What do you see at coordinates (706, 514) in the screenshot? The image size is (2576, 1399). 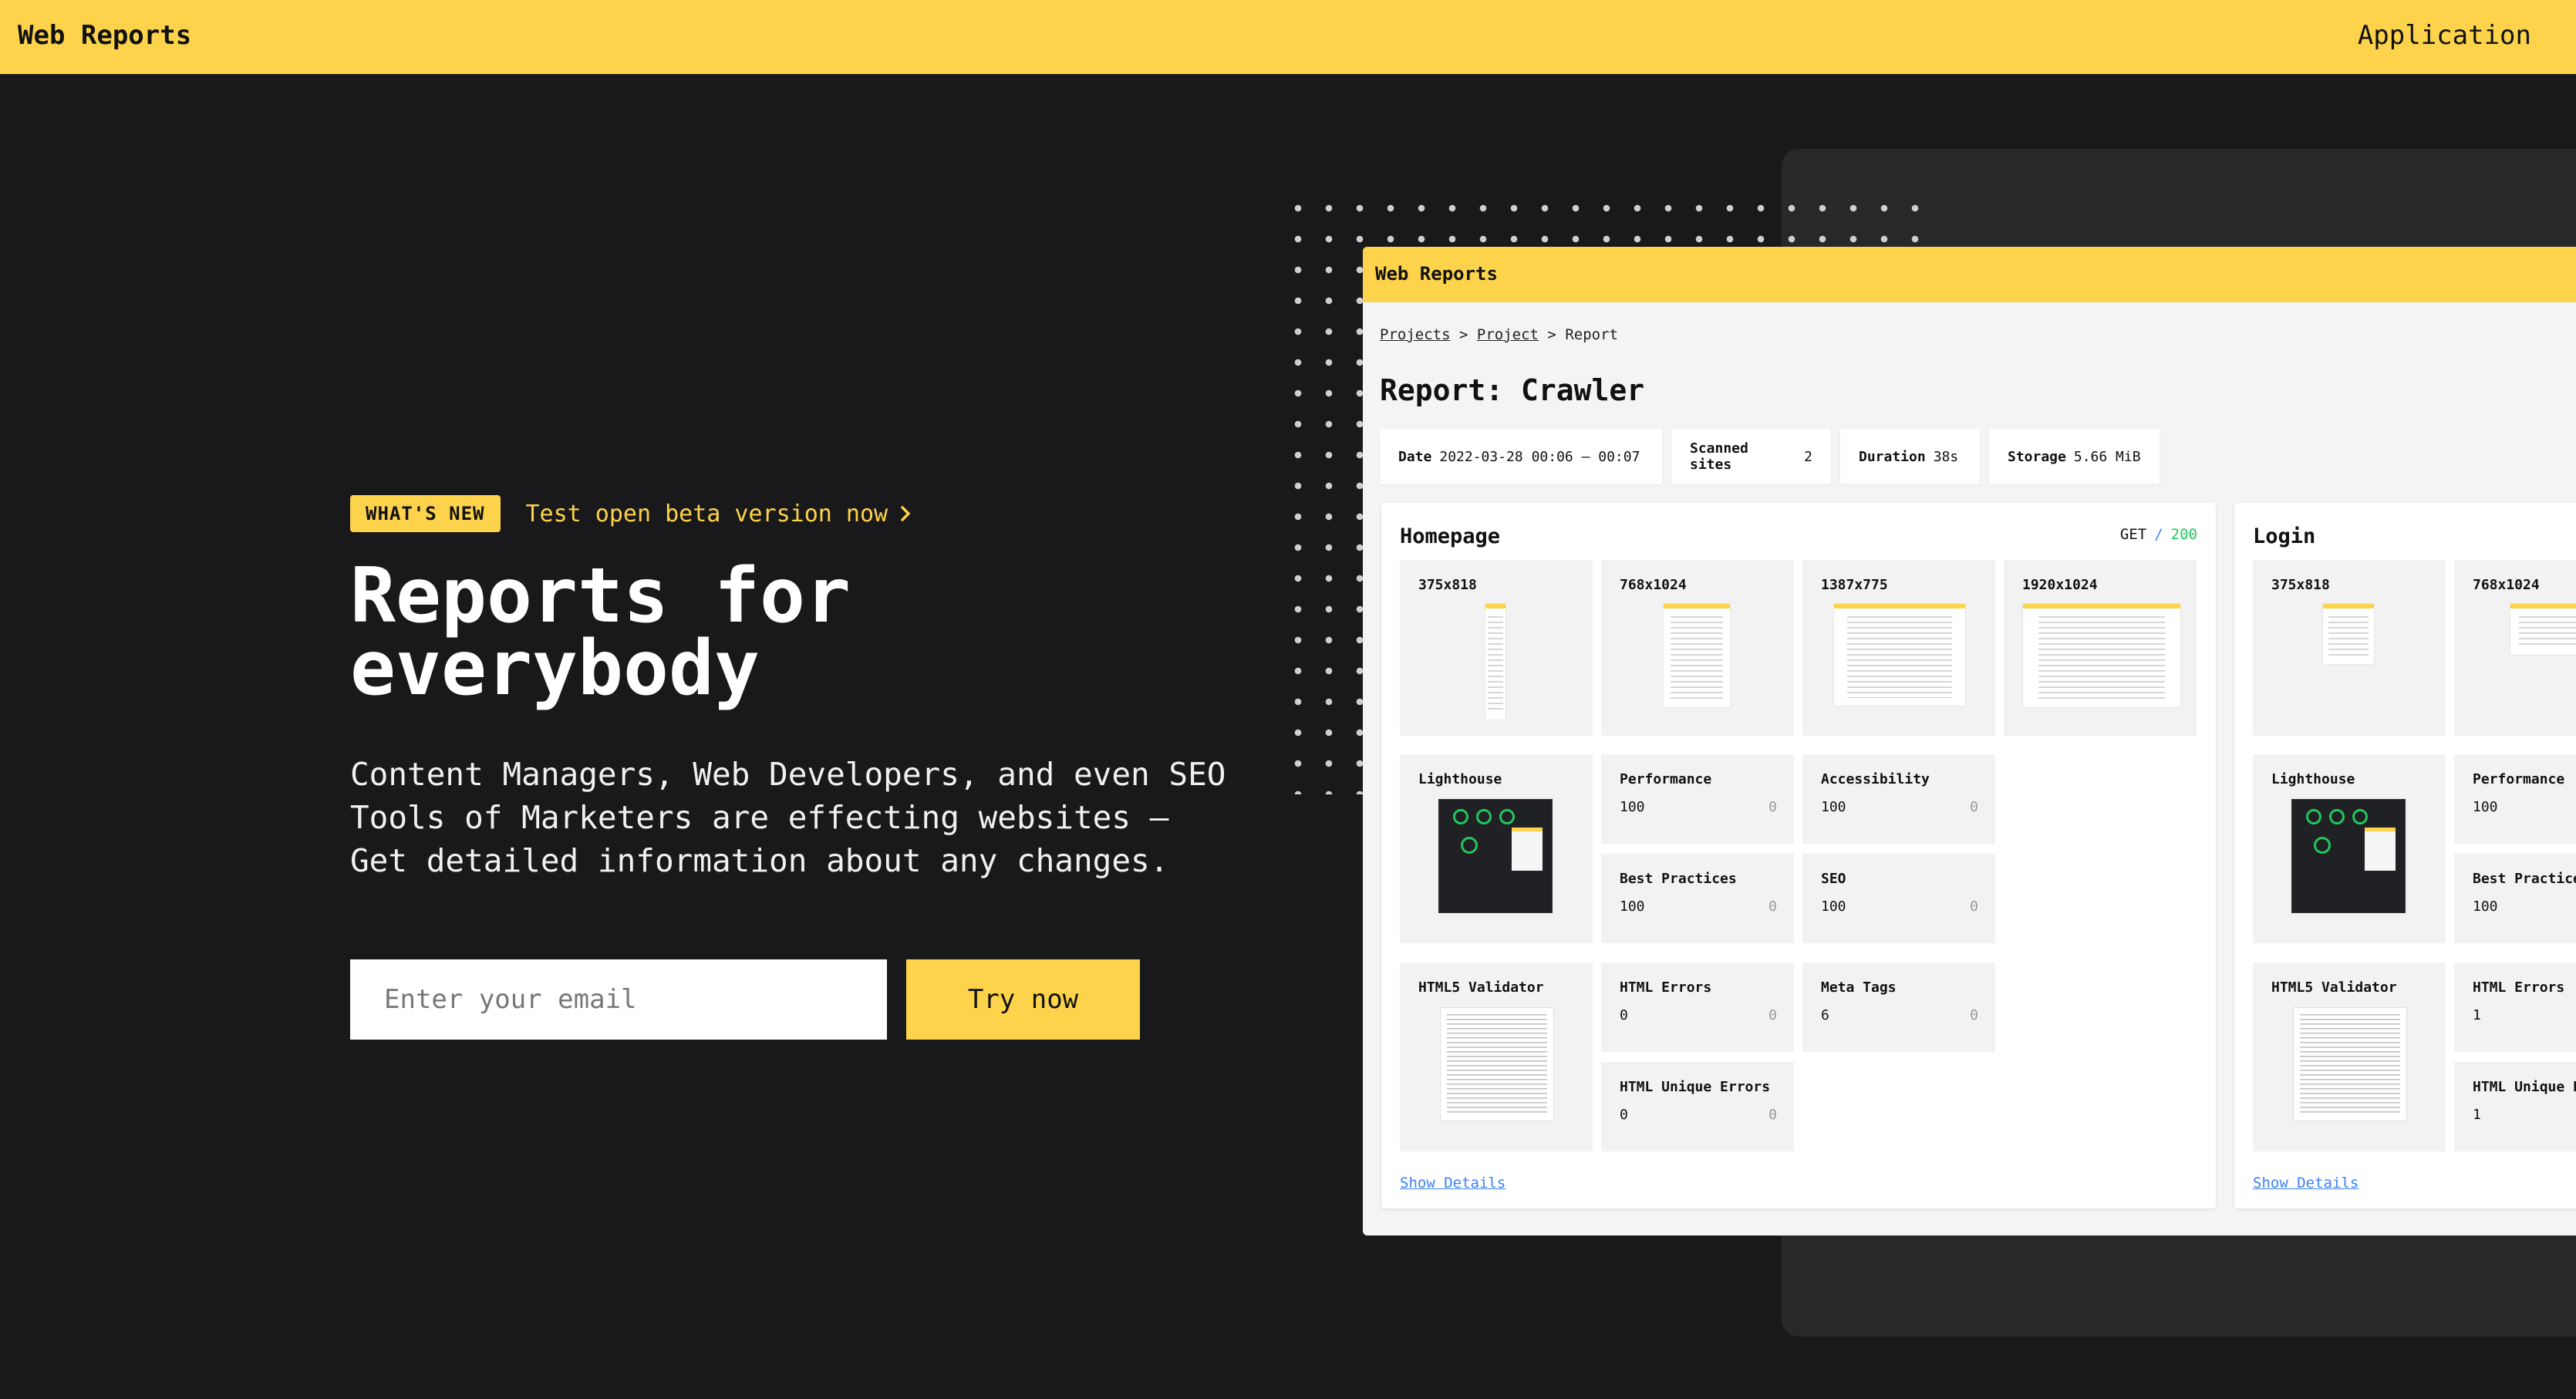 I see `beta-link-label: Test open beta version now` at bounding box center [706, 514].